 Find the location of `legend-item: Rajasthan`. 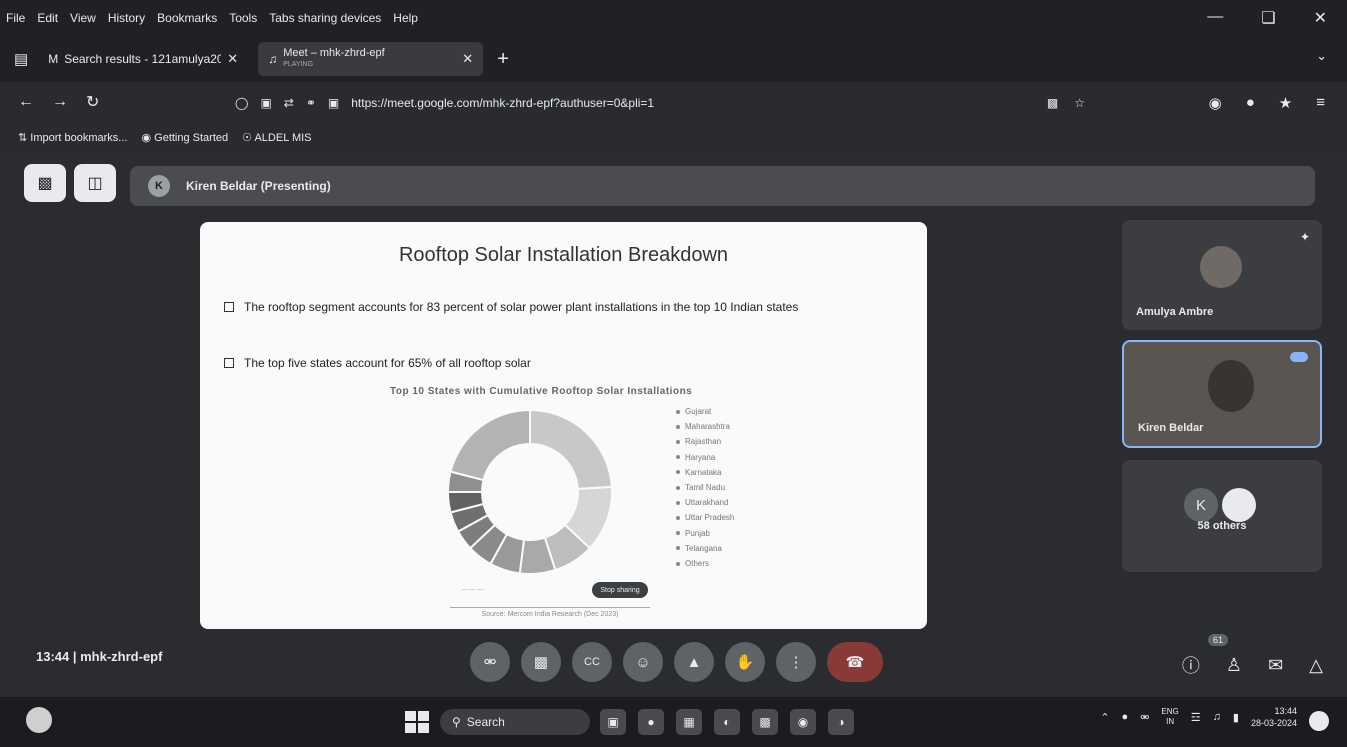

legend-item: Rajasthan is located at coordinates (705, 441).